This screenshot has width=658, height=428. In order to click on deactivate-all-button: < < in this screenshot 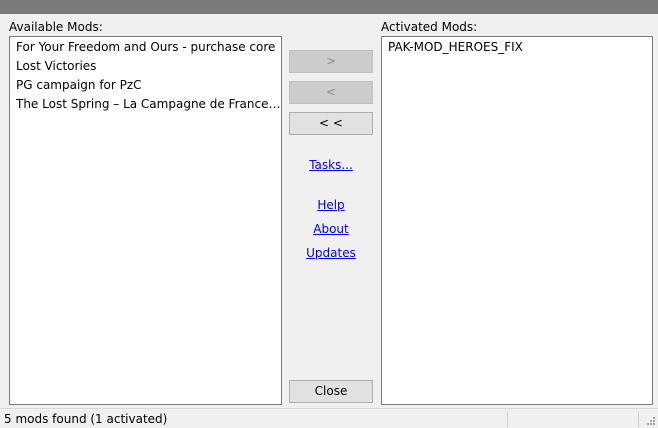, I will do `click(331, 123)`.